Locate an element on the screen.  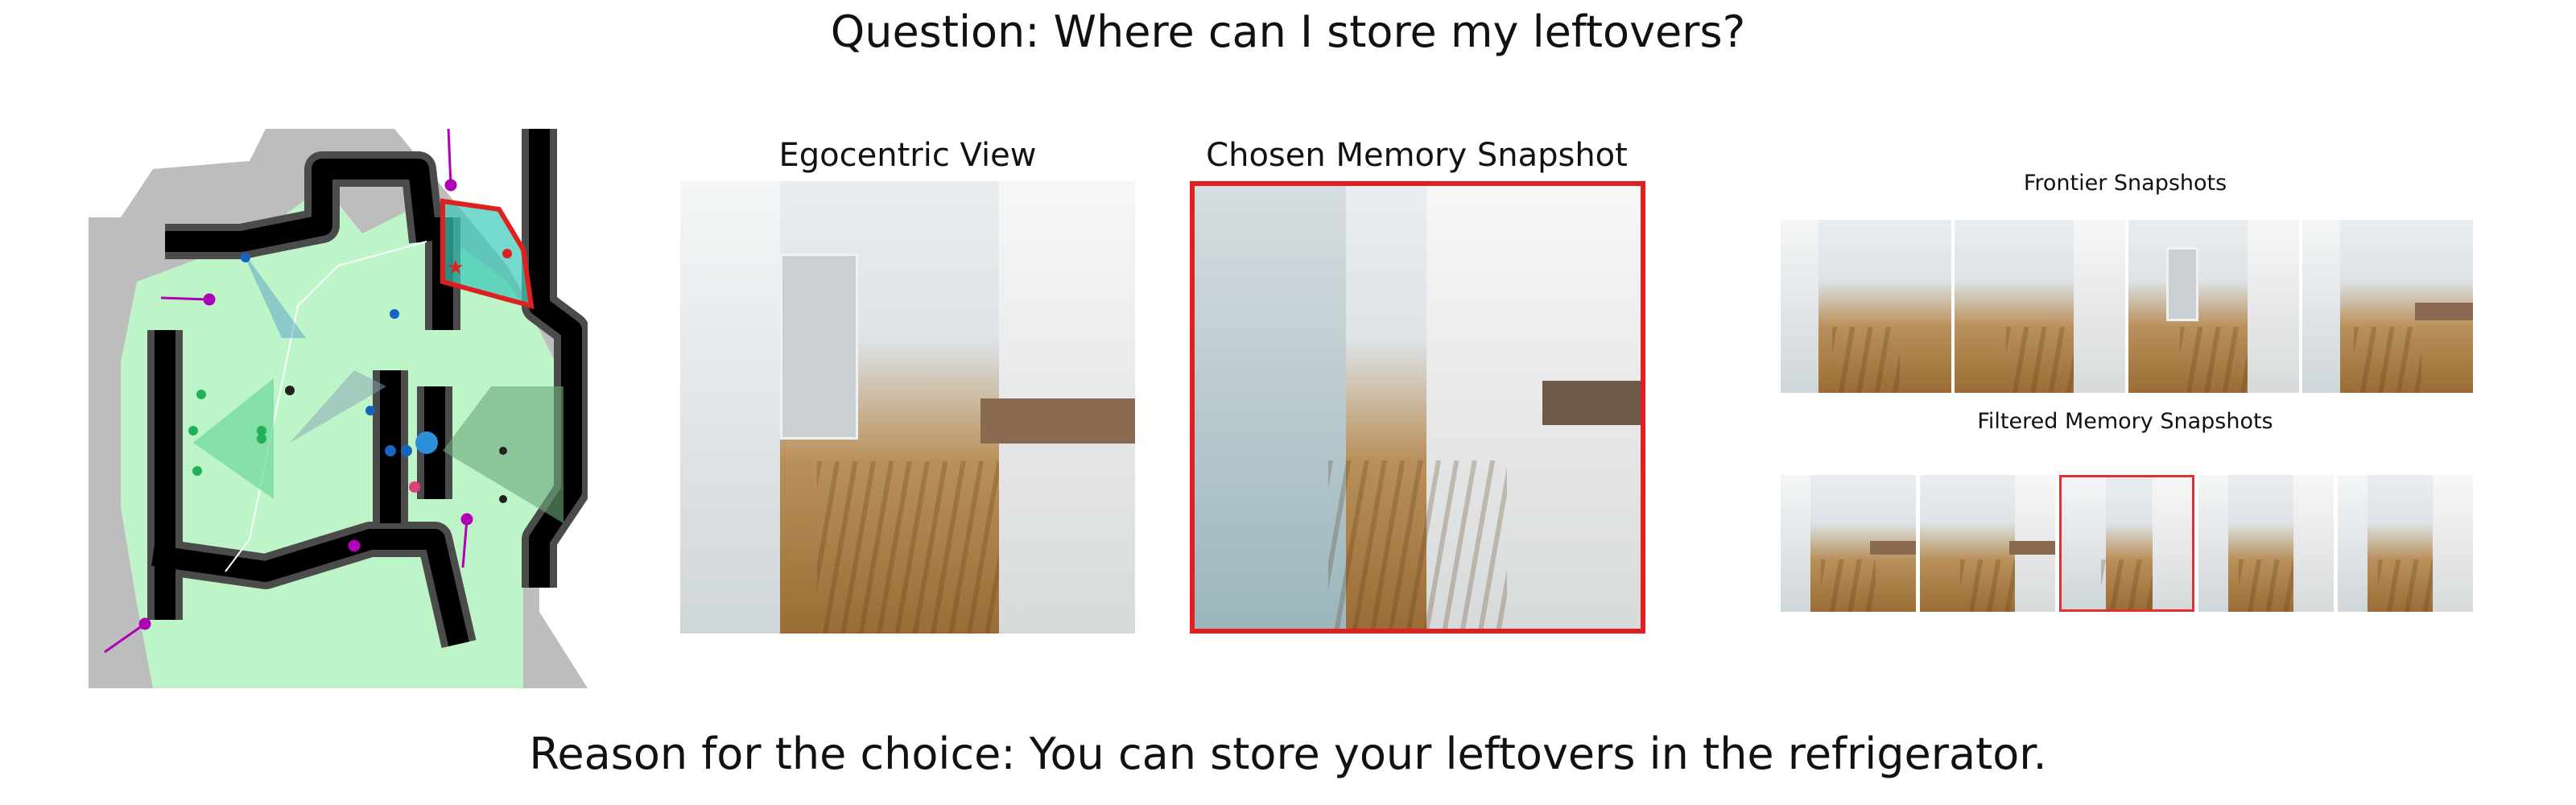
egocentric-view-title: Egocentric View is located at coordinates (907, 155).